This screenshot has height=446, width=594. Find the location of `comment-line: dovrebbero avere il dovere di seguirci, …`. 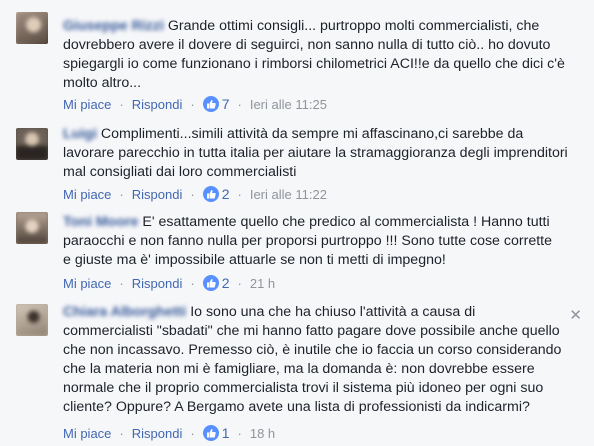

comment-line: dovrebbero avere il dovere di seguirci, … is located at coordinates (307, 45).